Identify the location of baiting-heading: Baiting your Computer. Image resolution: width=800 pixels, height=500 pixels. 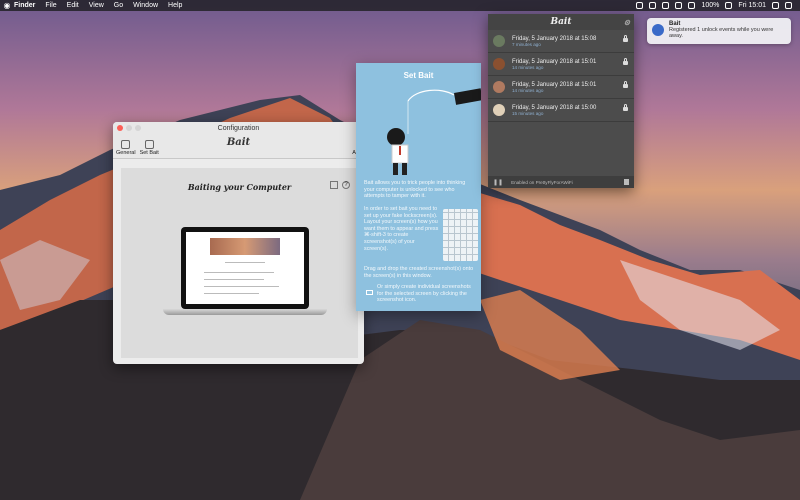
(239, 187).